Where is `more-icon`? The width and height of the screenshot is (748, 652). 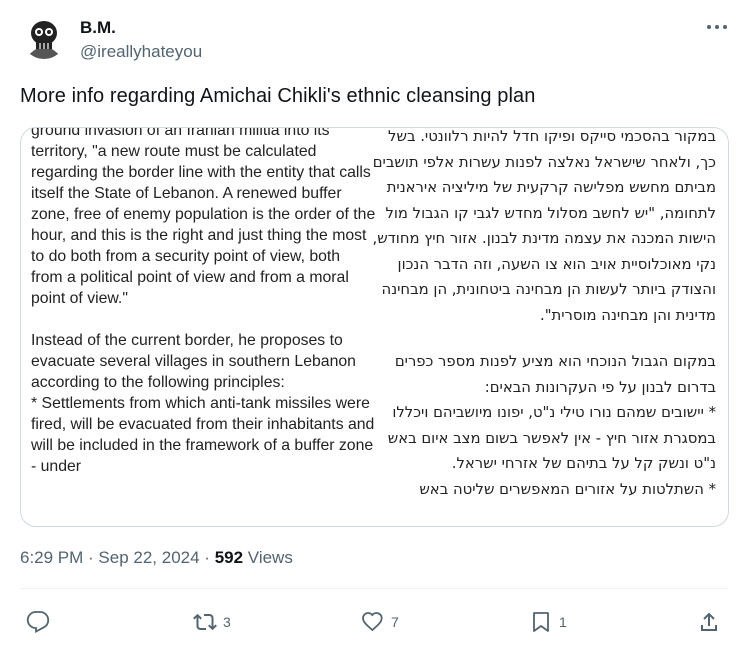
more-icon is located at coordinates (717, 27).